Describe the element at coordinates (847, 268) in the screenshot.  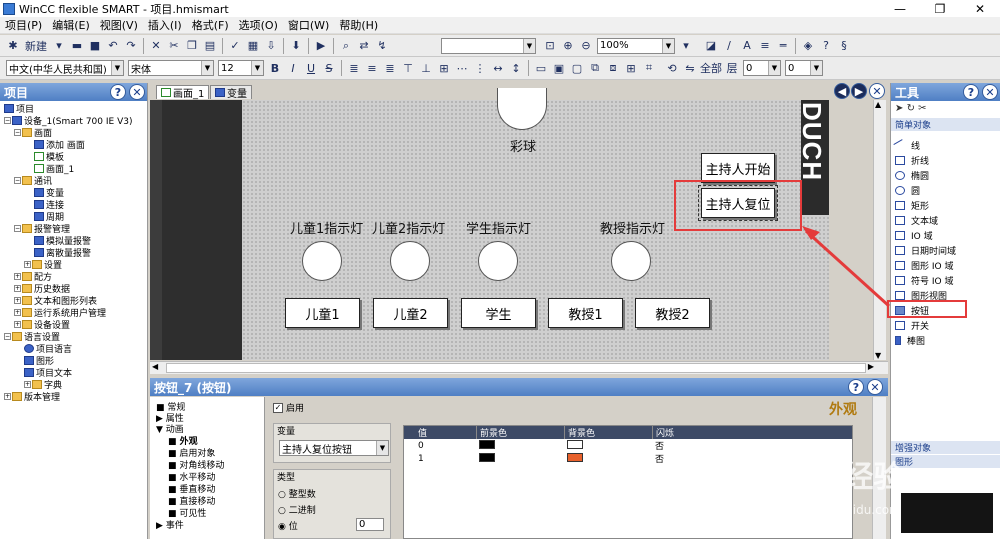
I see `arrow-shaft` at that location.